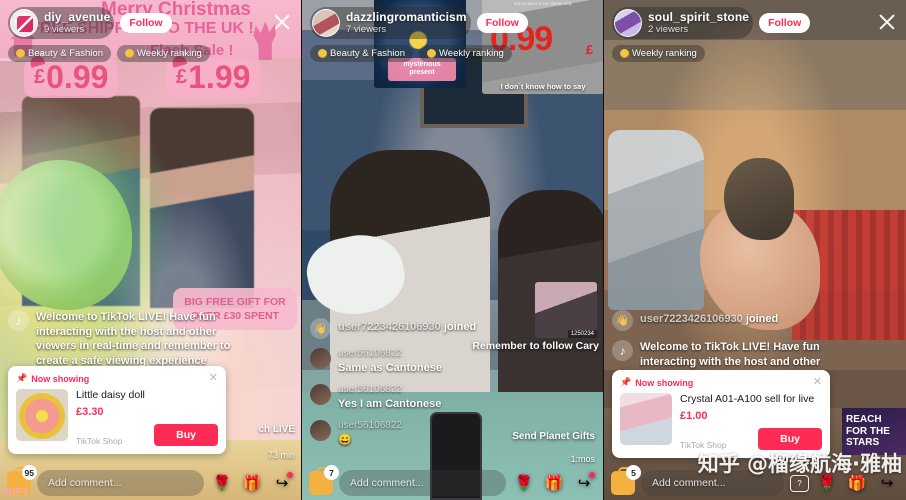  What do you see at coordinates (66, 235) in the screenshot?
I see `plush-toy` at bounding box center [66, 235].